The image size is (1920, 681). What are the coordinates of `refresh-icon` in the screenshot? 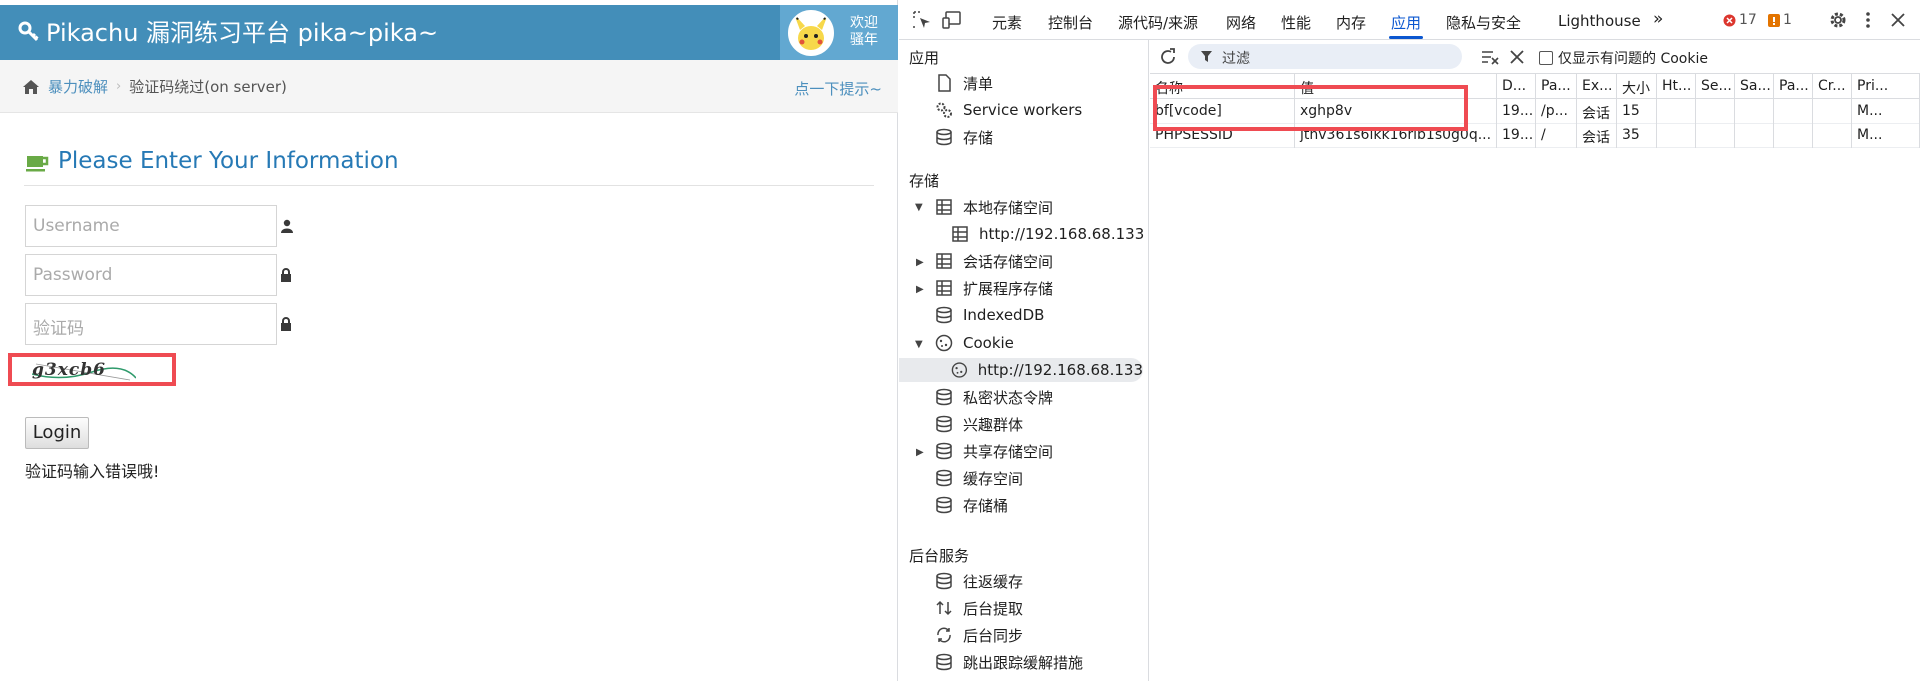 It's located at (1168, 57).